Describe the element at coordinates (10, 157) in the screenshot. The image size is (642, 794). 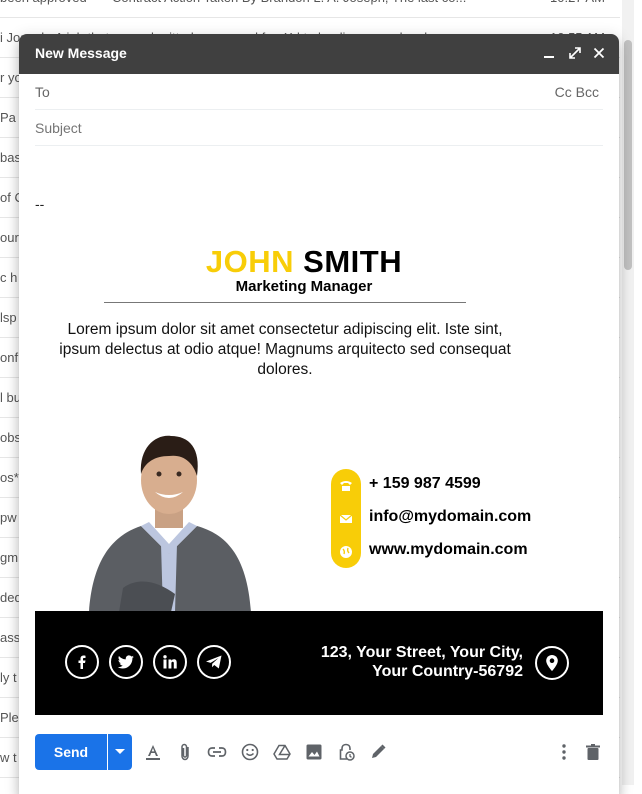
I see `inbox-row-text: bas` at that location.